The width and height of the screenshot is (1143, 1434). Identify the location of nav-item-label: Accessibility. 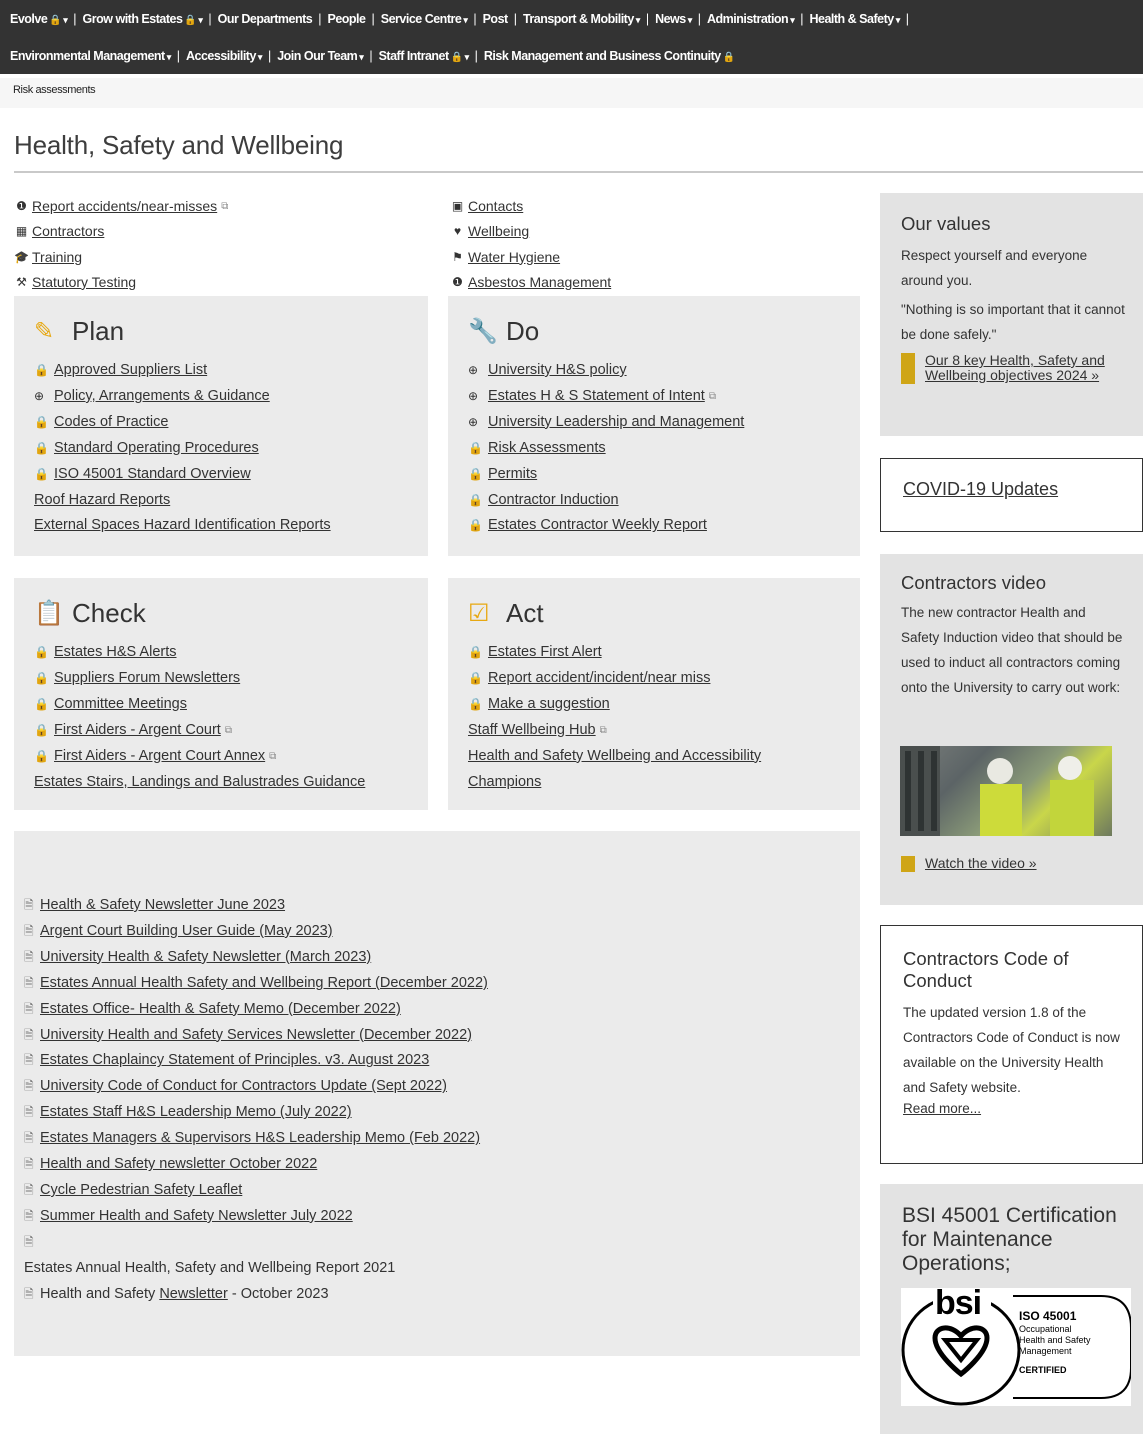
(220, 55).